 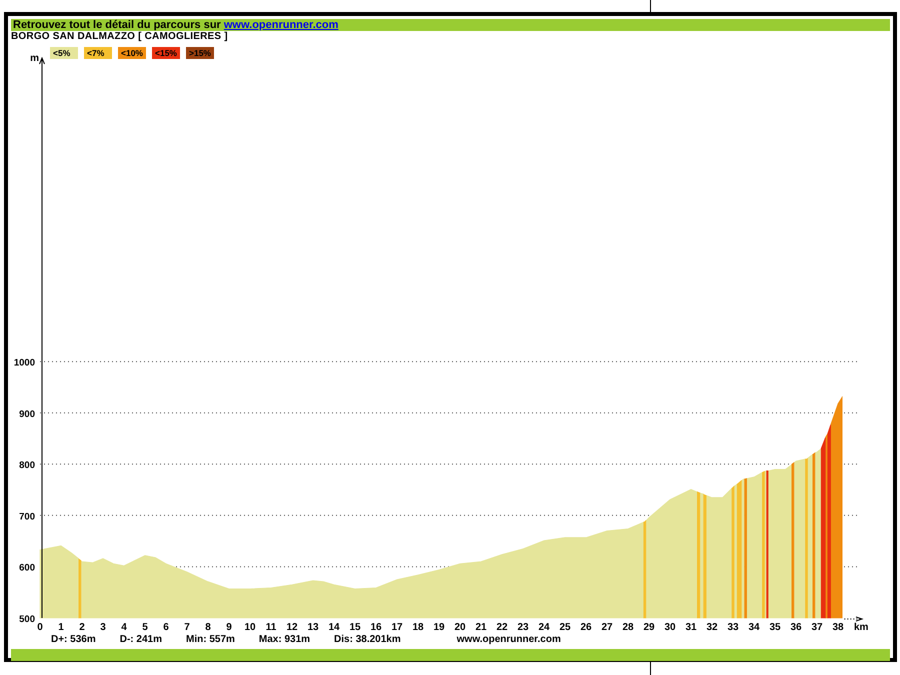 I want to click on x-tick-label: 27, so click(x=607, y=627).